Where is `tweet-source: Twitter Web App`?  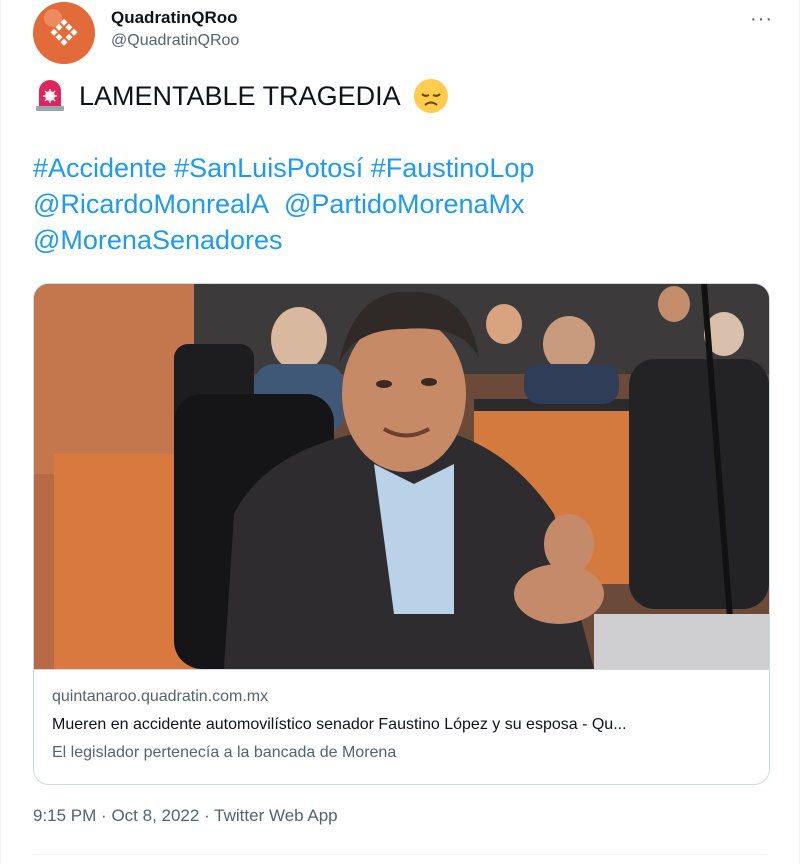 tweet-source: Twitter Web App is located at coordinates (275, 815).